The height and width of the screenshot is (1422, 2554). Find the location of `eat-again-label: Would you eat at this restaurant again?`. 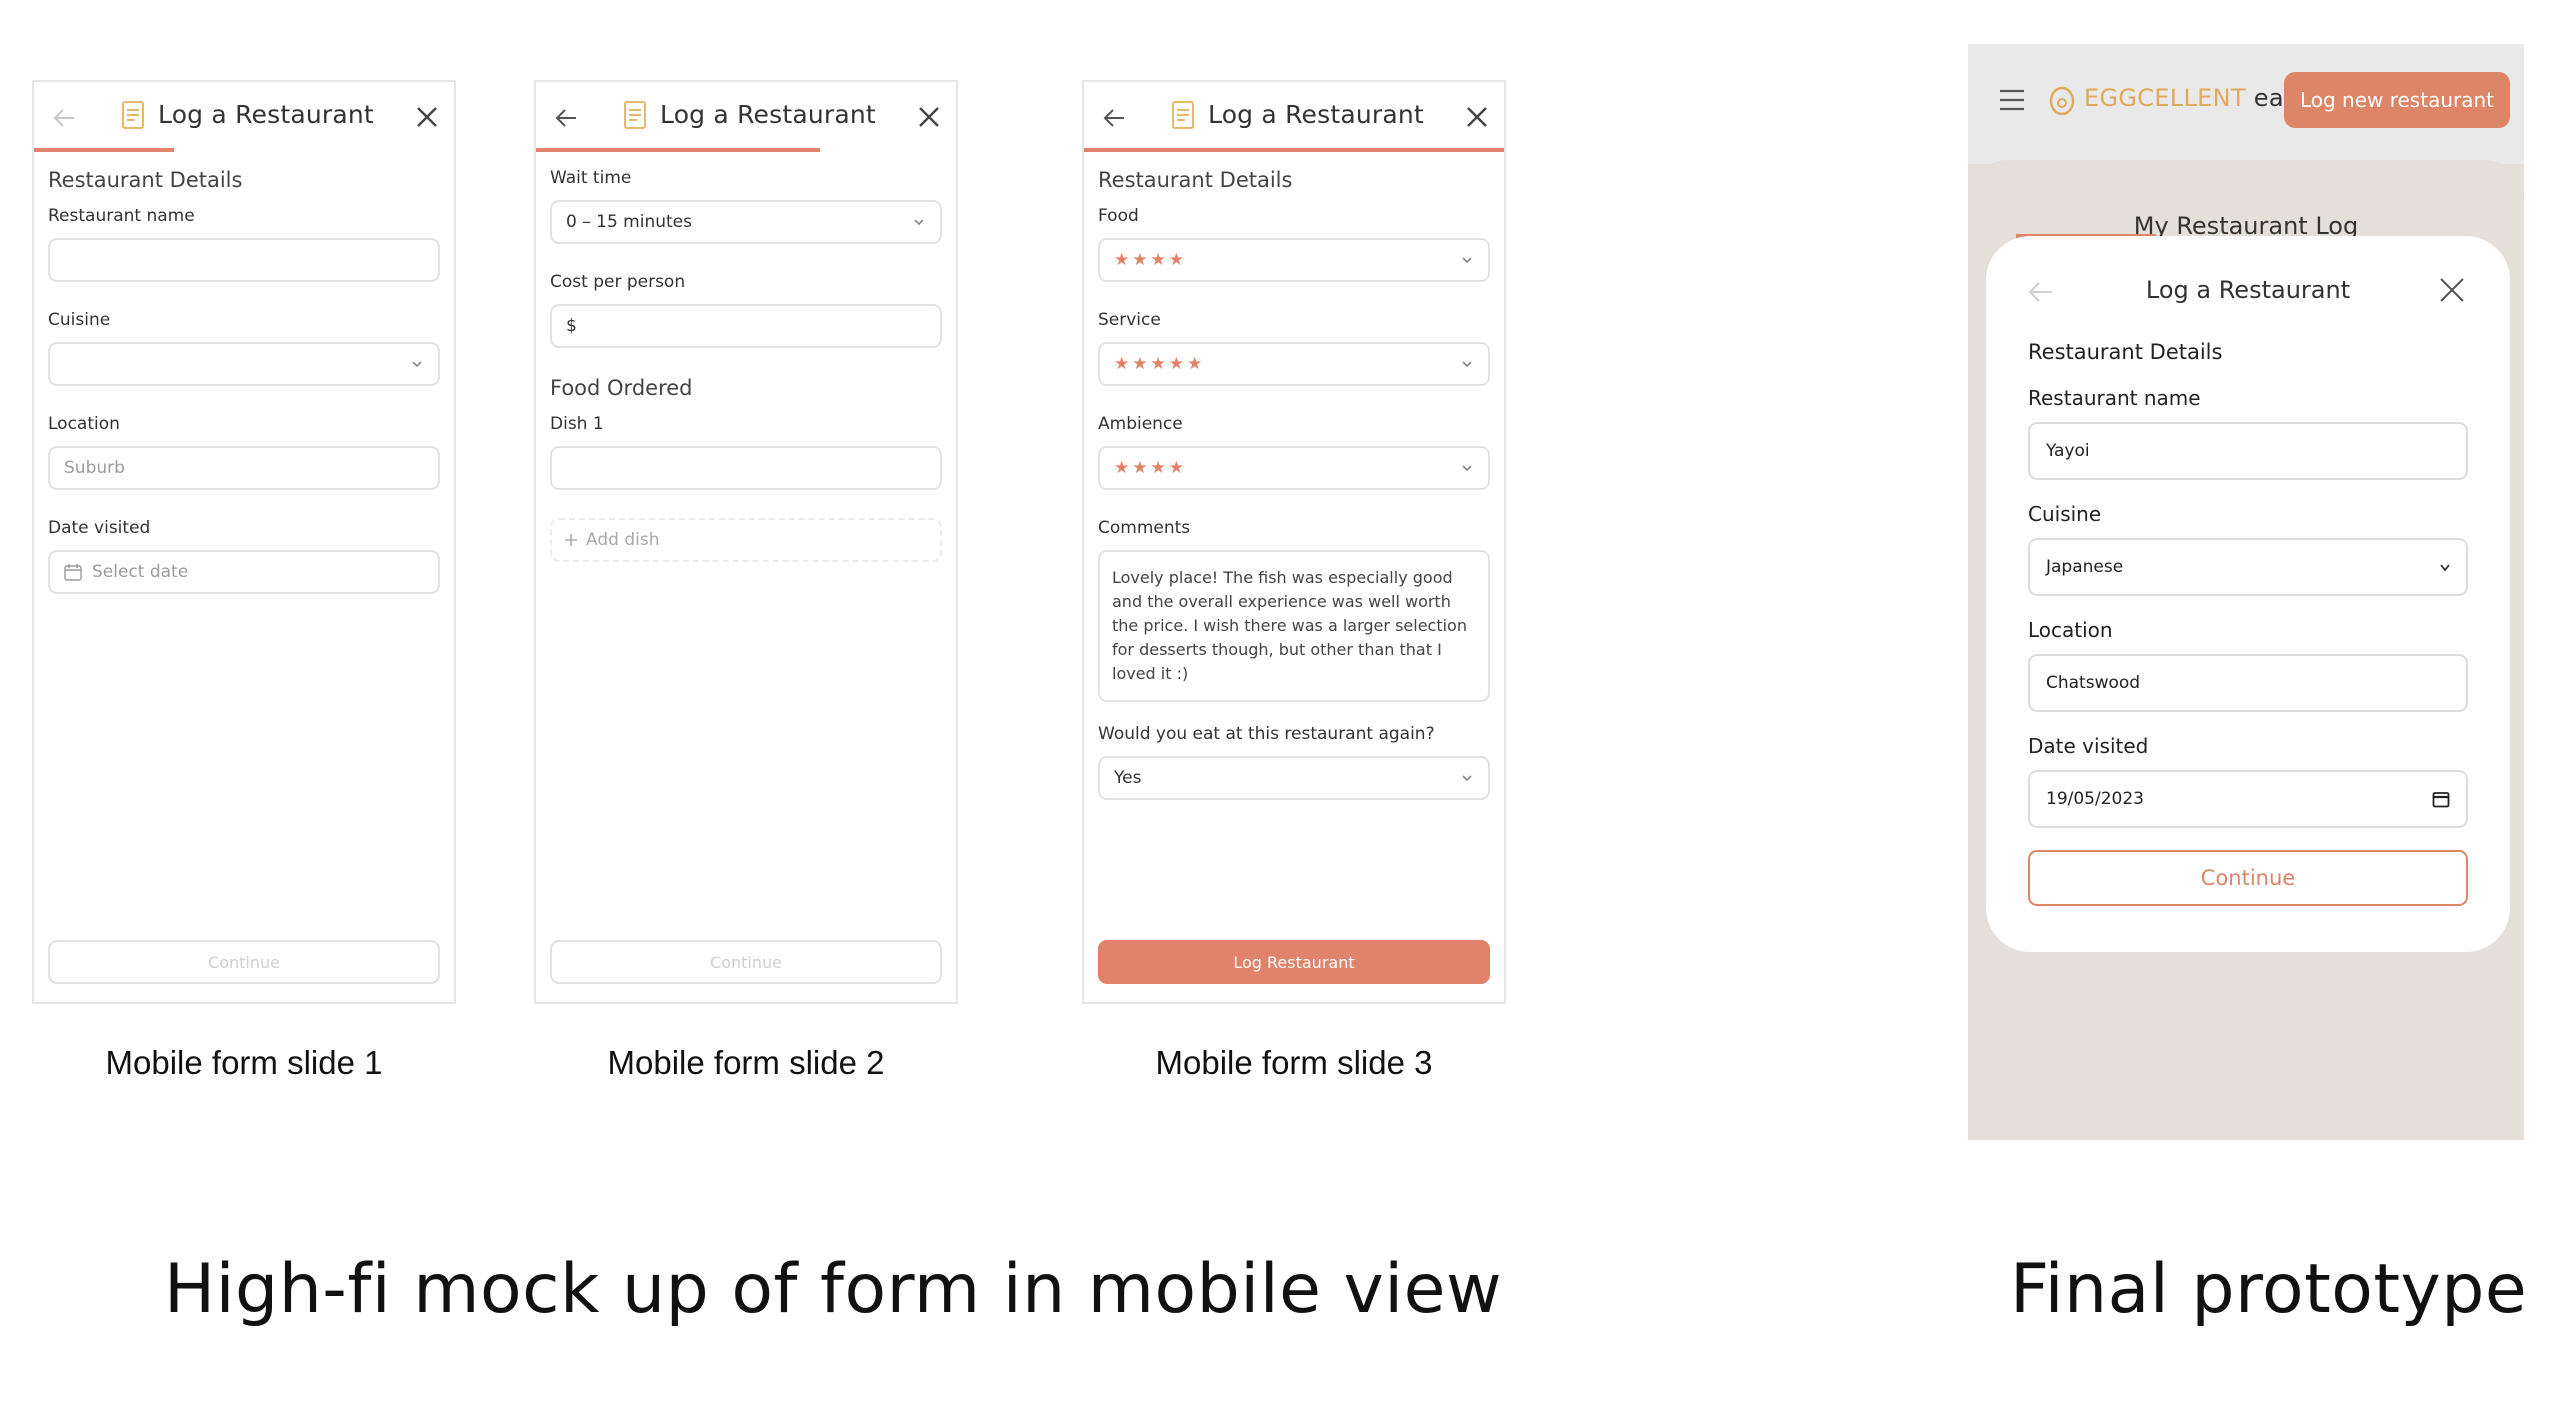

eat-again-label: Would you eat at this restaurant again? is located at coordinates (1266, 734).